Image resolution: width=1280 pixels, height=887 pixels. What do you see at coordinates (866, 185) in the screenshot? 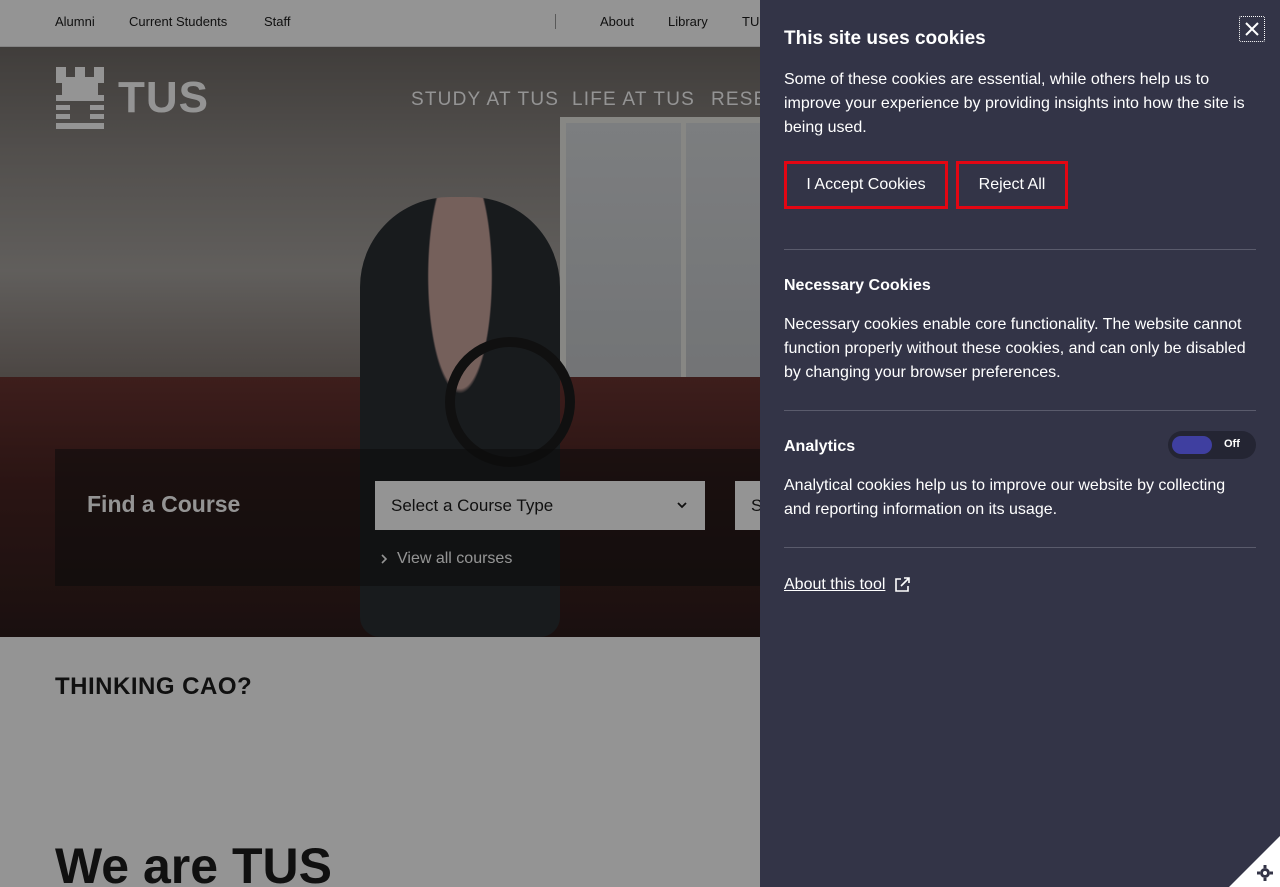
I see `accept-cookies-button: I Accept Cookies` at bounding box center [866, 185].